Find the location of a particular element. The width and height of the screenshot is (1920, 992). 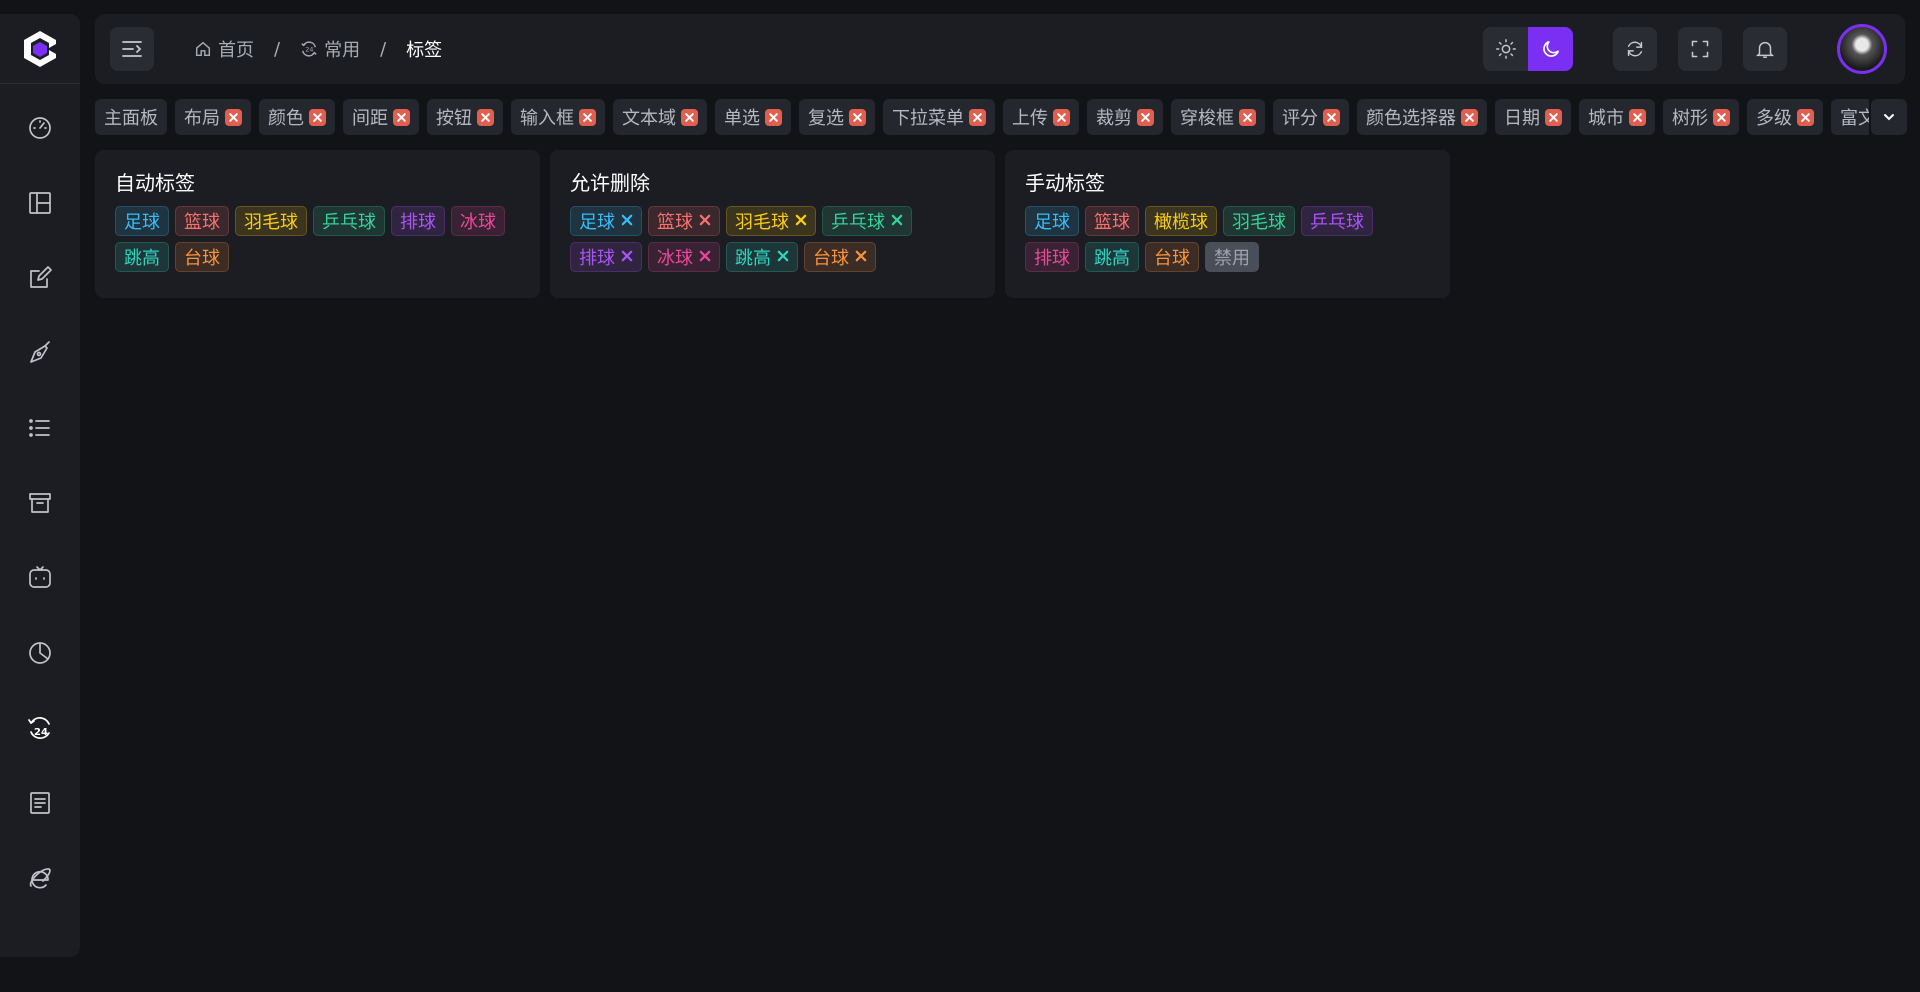

logo is located at coordinates (40, 49).